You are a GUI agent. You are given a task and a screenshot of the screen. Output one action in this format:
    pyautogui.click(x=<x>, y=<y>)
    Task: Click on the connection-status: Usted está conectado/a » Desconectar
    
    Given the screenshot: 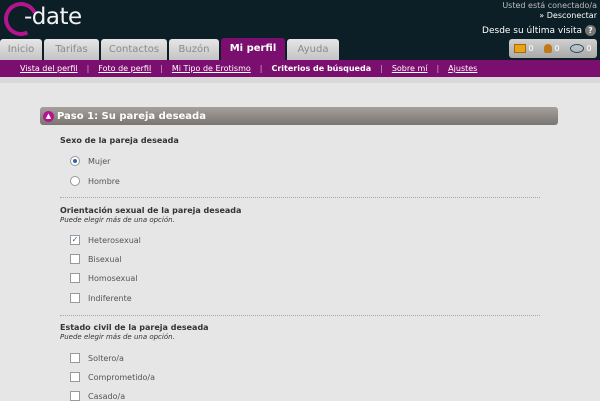 What is the action you would take?
    pyautogui.click(x=549, y=11)
    